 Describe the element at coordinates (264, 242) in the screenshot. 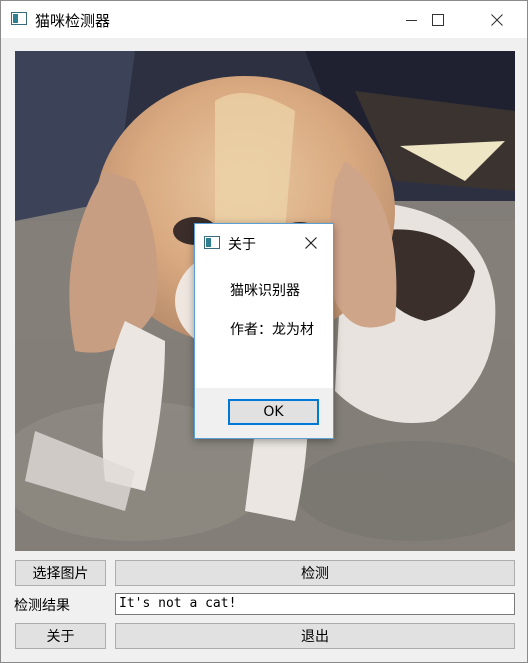

I see `dialog-title-bar: 关于` at that location.